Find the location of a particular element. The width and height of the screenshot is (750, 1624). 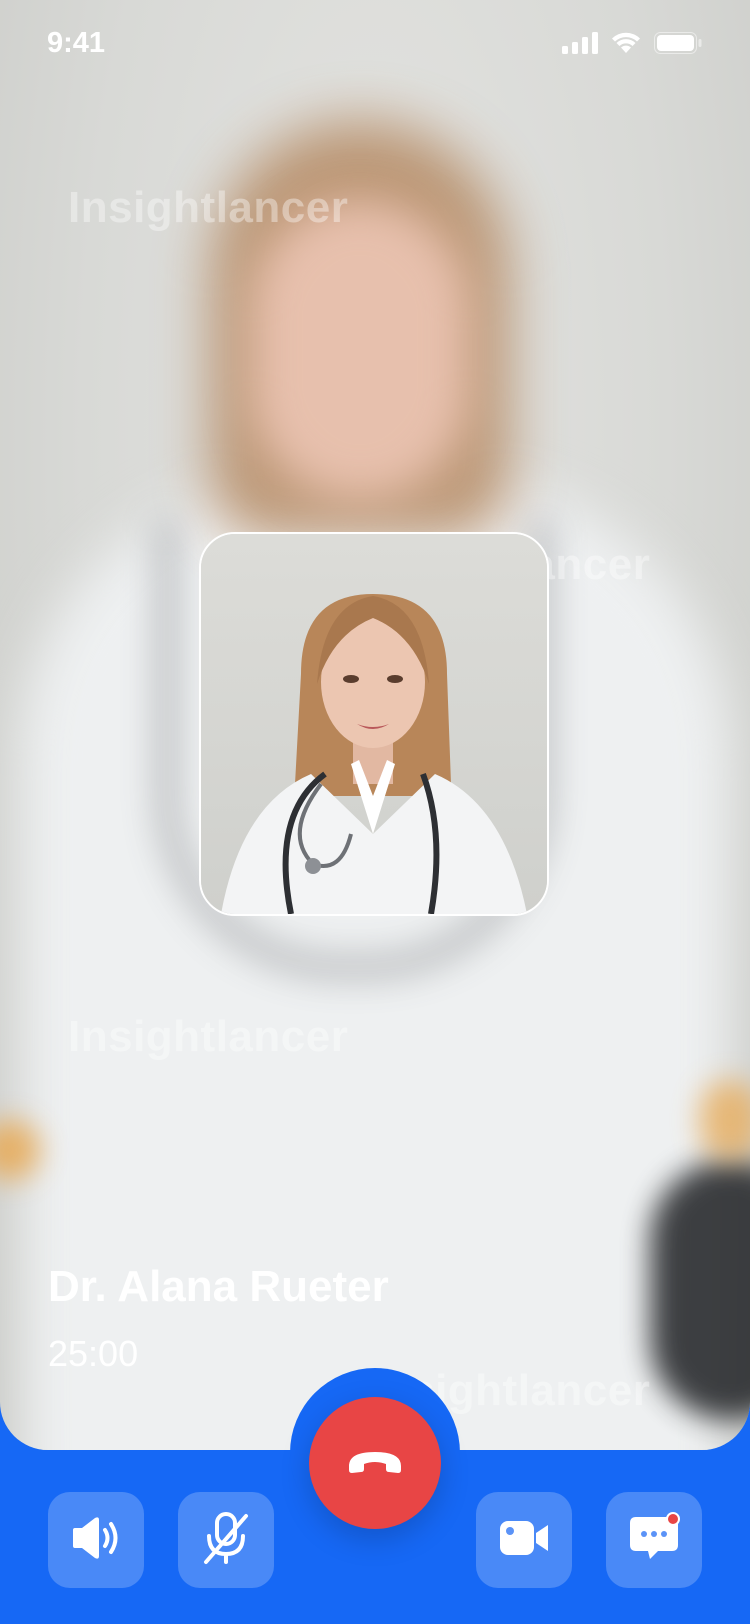

chat-button is located at coordinates (654, 1540).